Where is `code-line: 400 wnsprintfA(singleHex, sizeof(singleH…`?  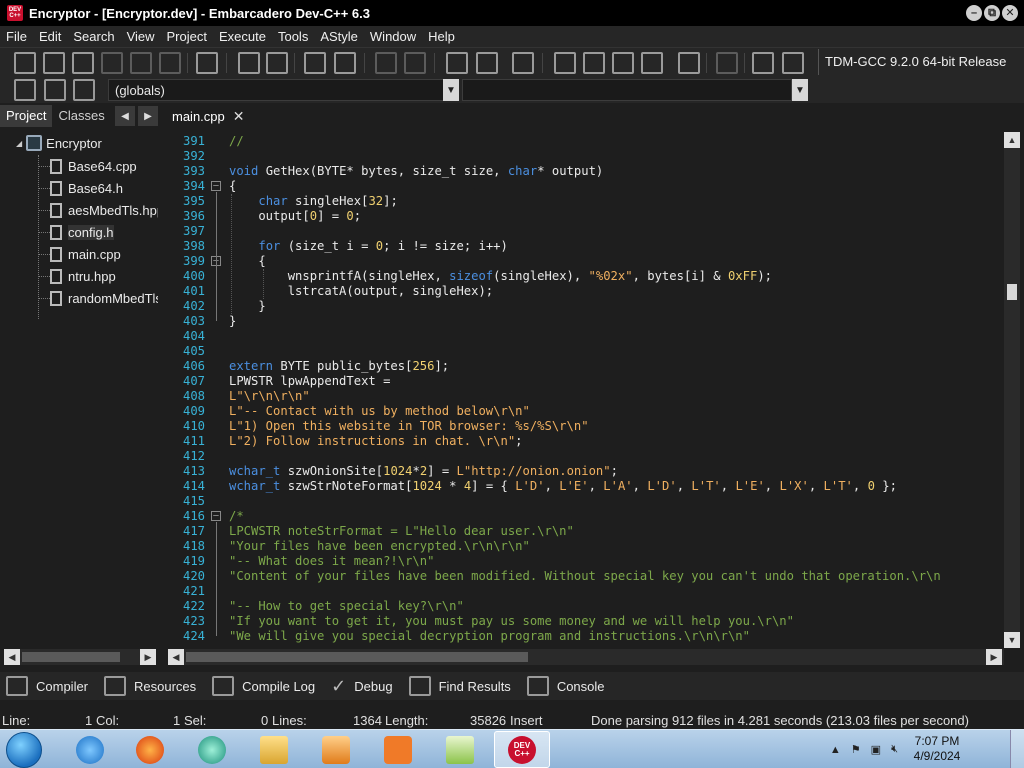
code-line: 400 wnsprintfA(singleHex, sizeof(singleH… is located at coordinates (585, 276).